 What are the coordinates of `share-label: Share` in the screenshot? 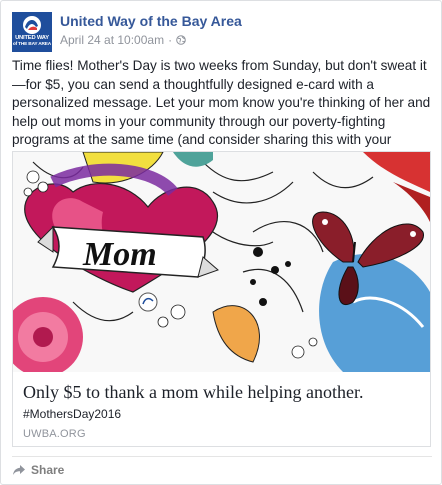 It's located at (48, 470).